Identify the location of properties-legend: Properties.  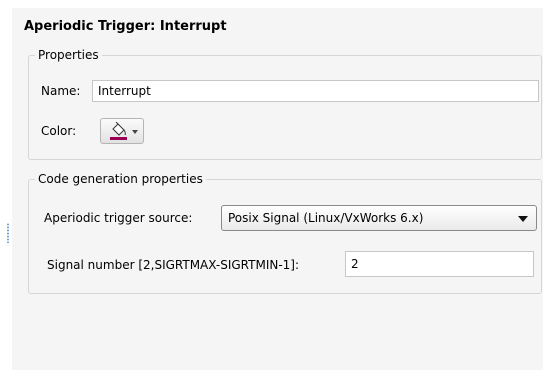
(68, 55).